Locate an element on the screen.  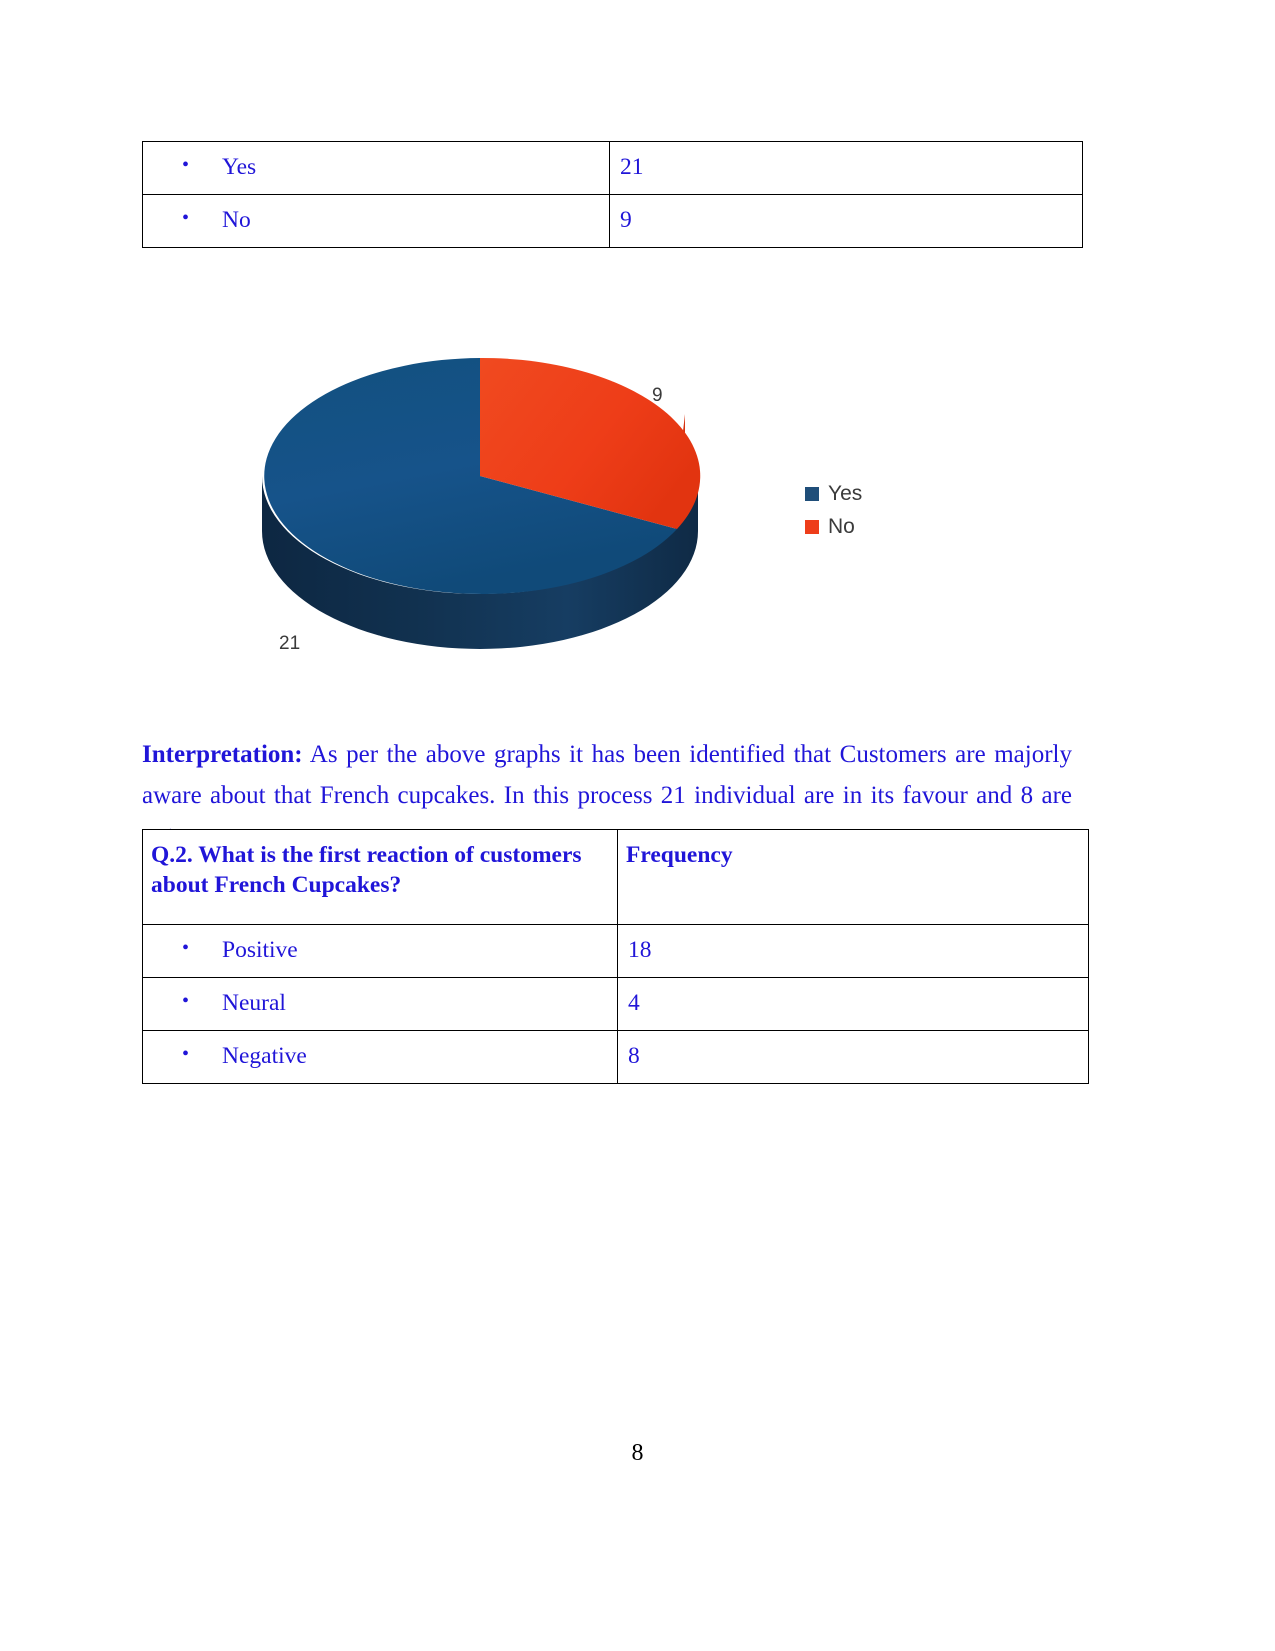
reaction-option-cell-negative: • Negative is located at coordinates (380, 1057).